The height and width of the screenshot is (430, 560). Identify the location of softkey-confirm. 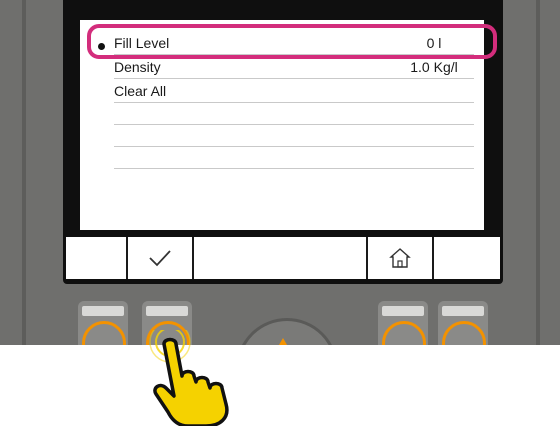
(161, 258).